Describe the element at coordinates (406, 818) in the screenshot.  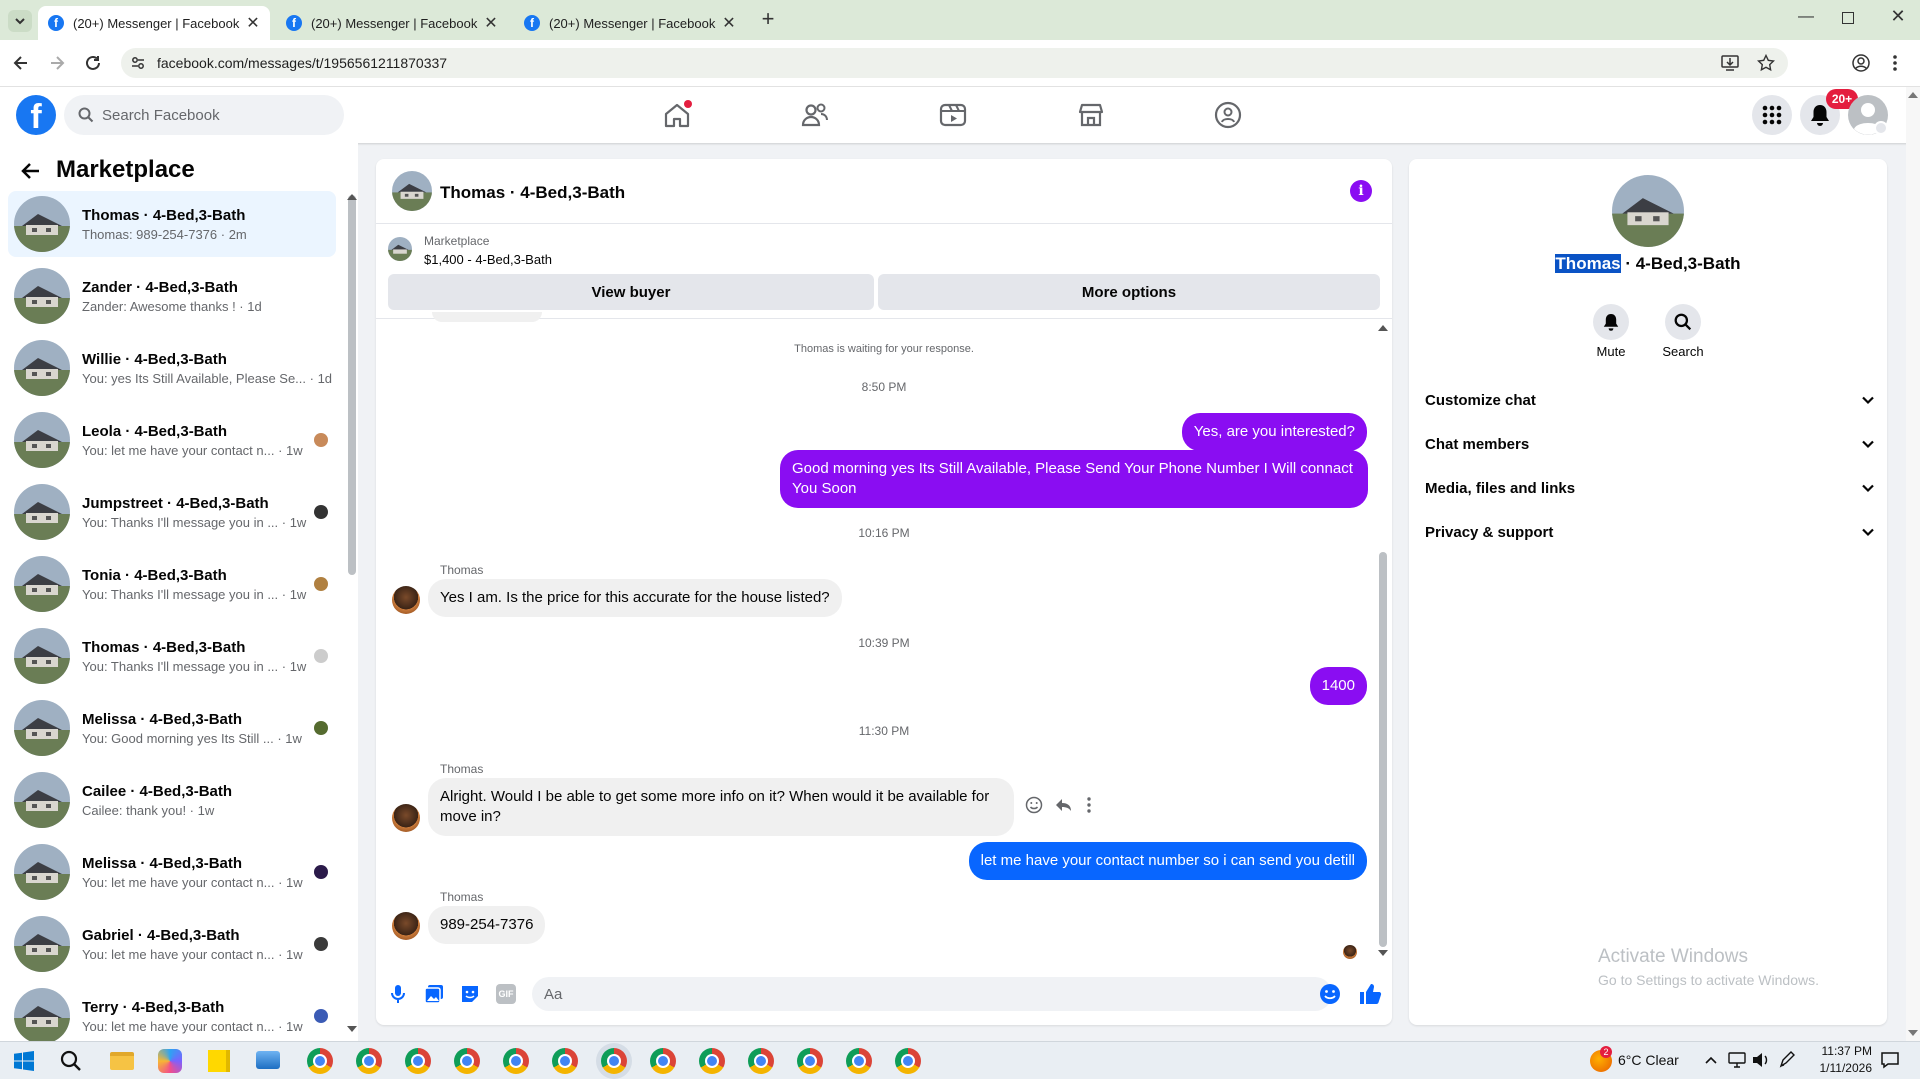
I see `sender-avatar` at that location.